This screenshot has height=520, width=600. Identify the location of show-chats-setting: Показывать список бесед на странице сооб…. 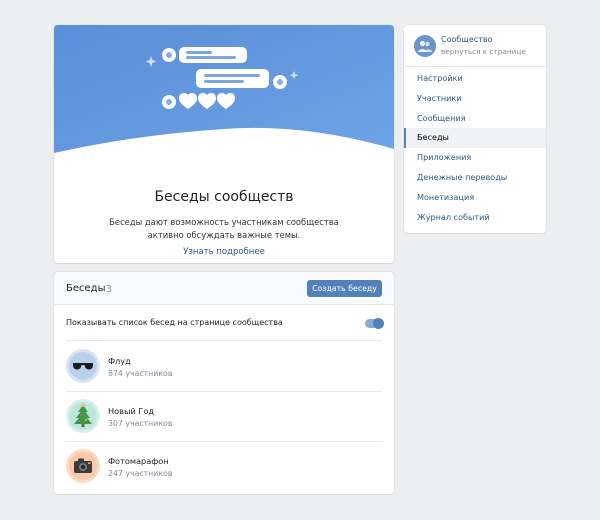
(225, 323).